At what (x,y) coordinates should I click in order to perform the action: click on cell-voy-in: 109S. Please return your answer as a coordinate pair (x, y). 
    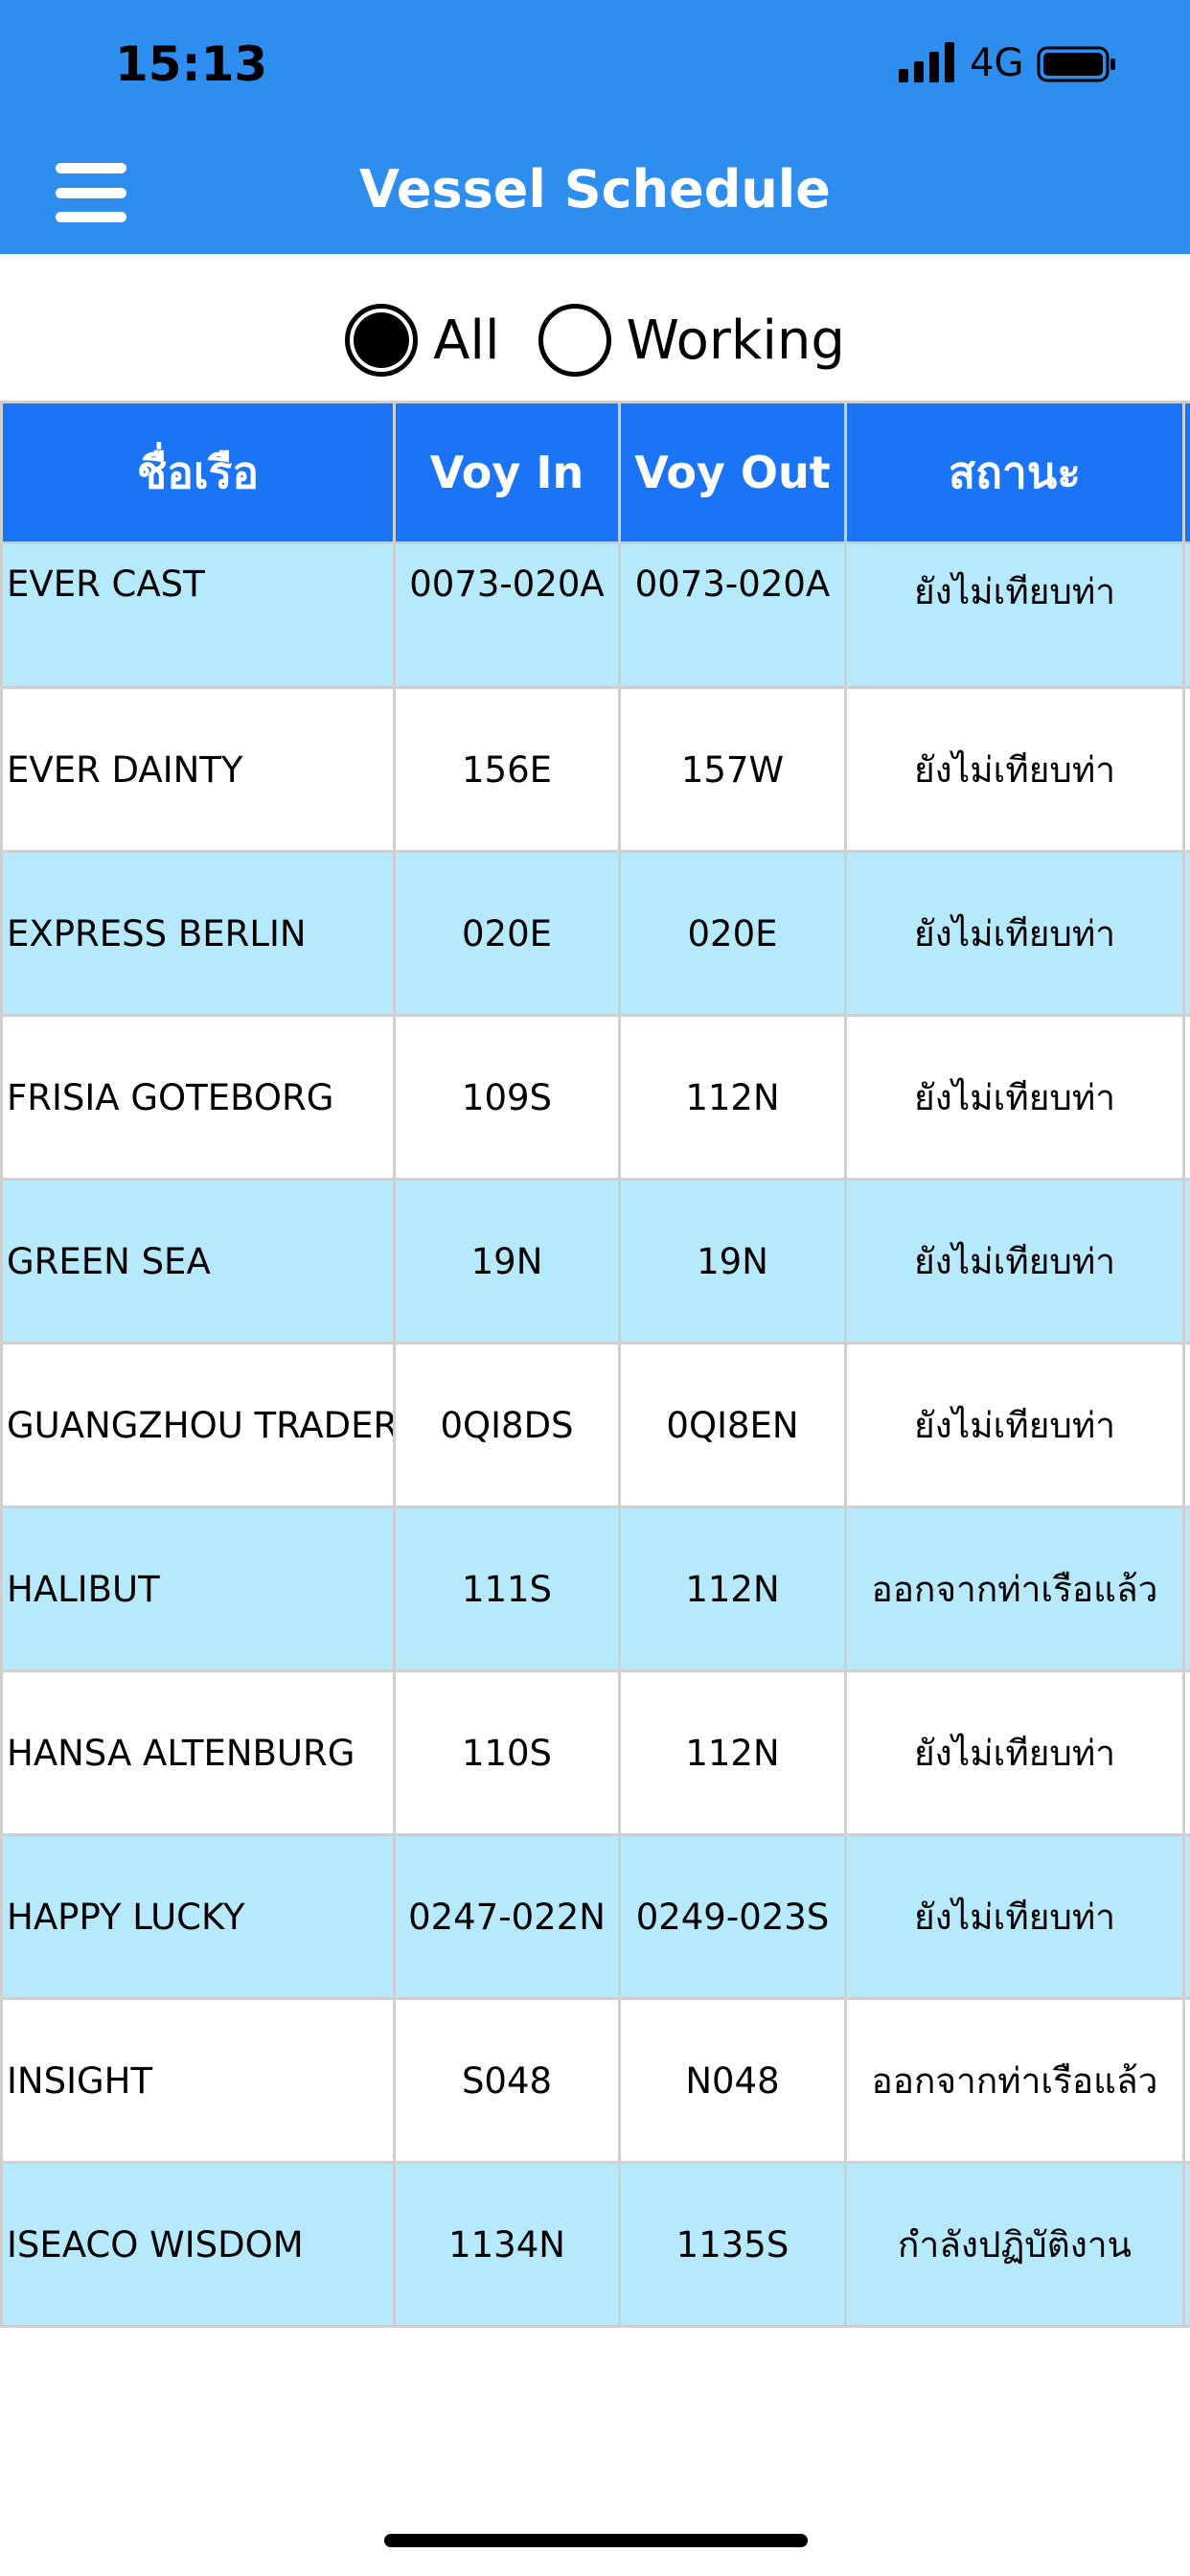
    Looking at the image, I should click on (507, 1097).